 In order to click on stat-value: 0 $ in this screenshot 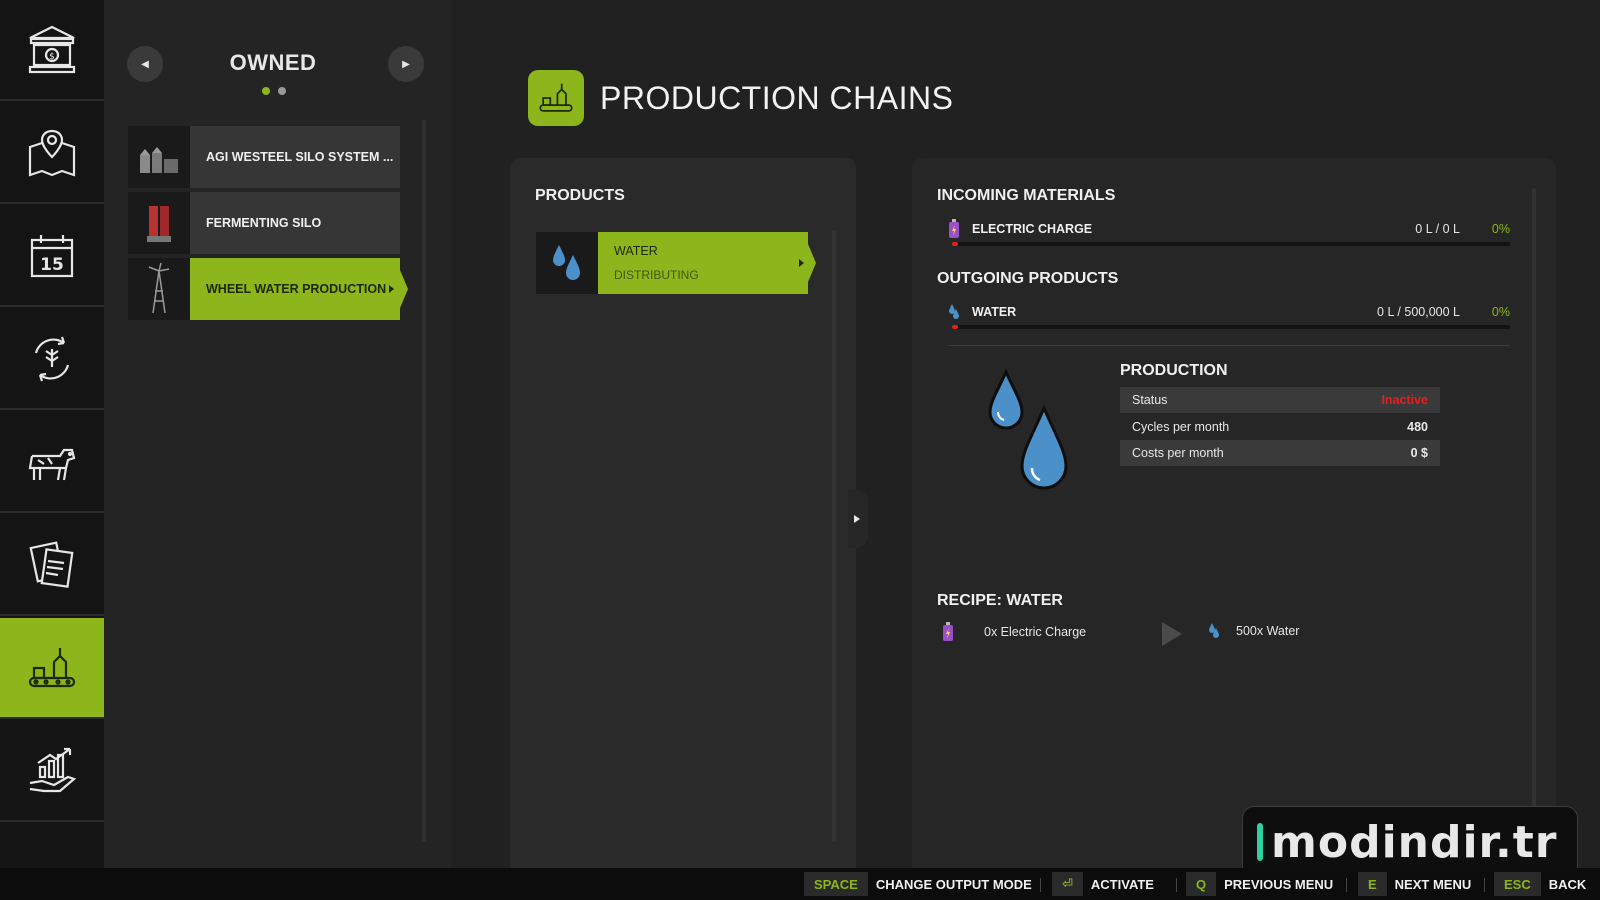, I will do `click(1419, 453)`.